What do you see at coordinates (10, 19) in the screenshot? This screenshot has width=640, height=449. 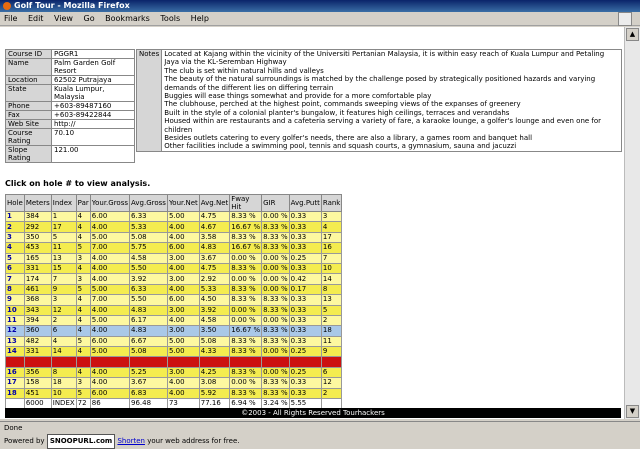 I see `menu-file: File` at bounding box center [10, 19].